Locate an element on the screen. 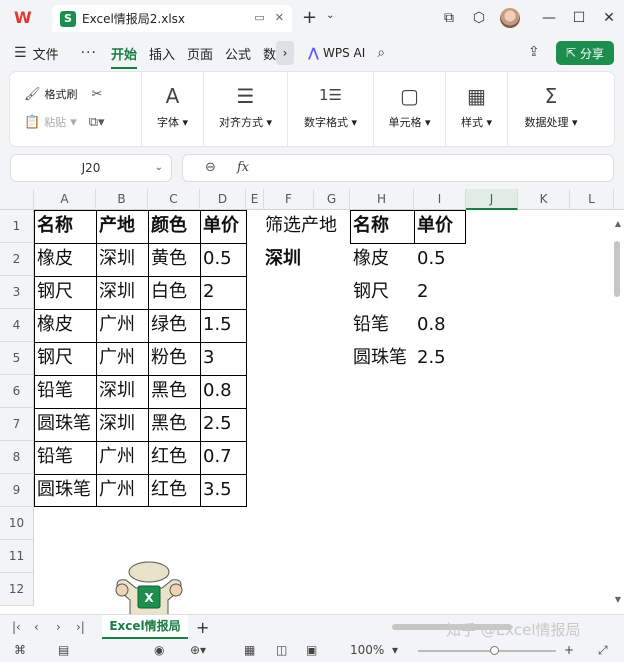 Image resolution: width=624 pixels, height=662 pixels. row-header: 7 is located at coordinates (17, 424).